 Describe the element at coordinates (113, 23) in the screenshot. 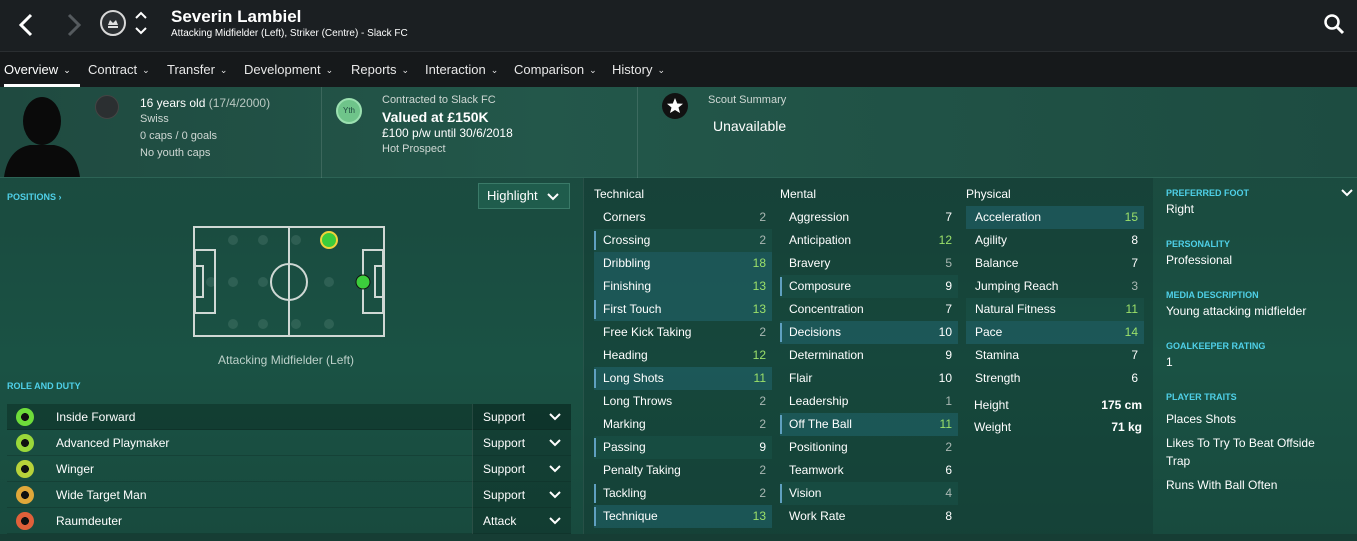

I see `club-crest-icon` at that location.